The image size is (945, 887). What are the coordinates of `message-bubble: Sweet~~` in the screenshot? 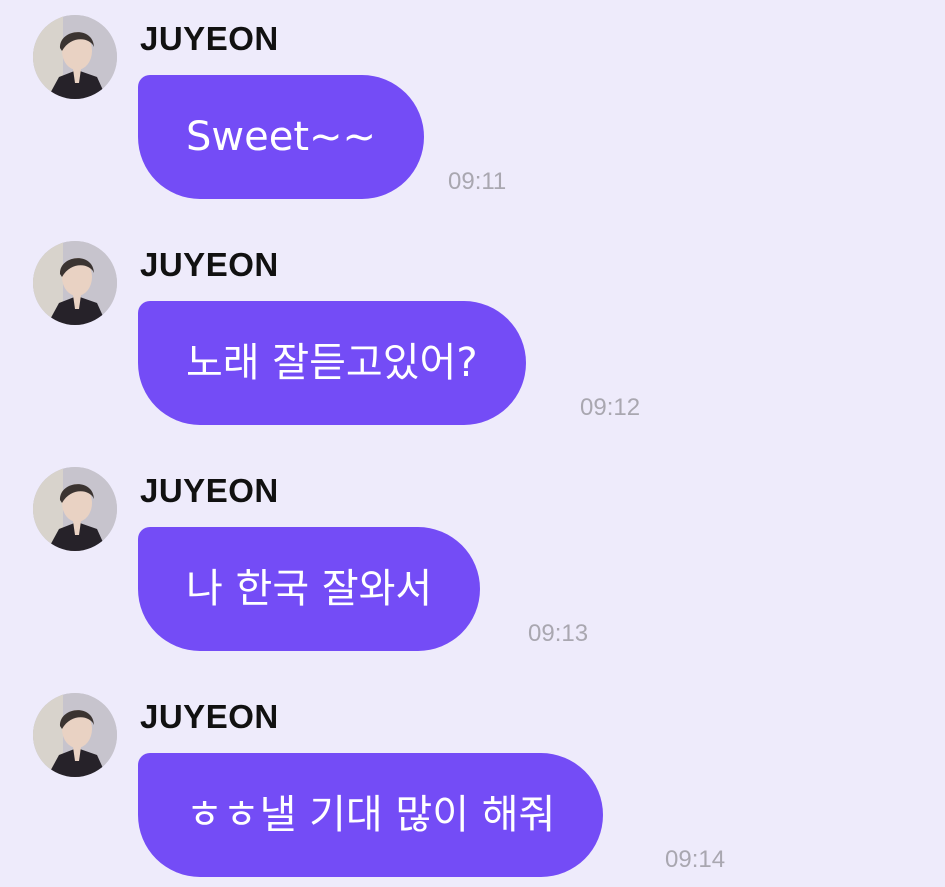 It's located at (281, 137).